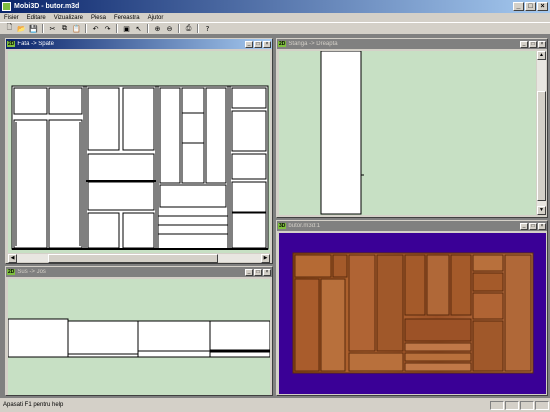 The height and width of the screenshot is (412, 550). What do you see at coordinates (304, 226) in the screenshot?
I see `window-3d-title: butor.m3d:1` at bounding box center [304, 226].